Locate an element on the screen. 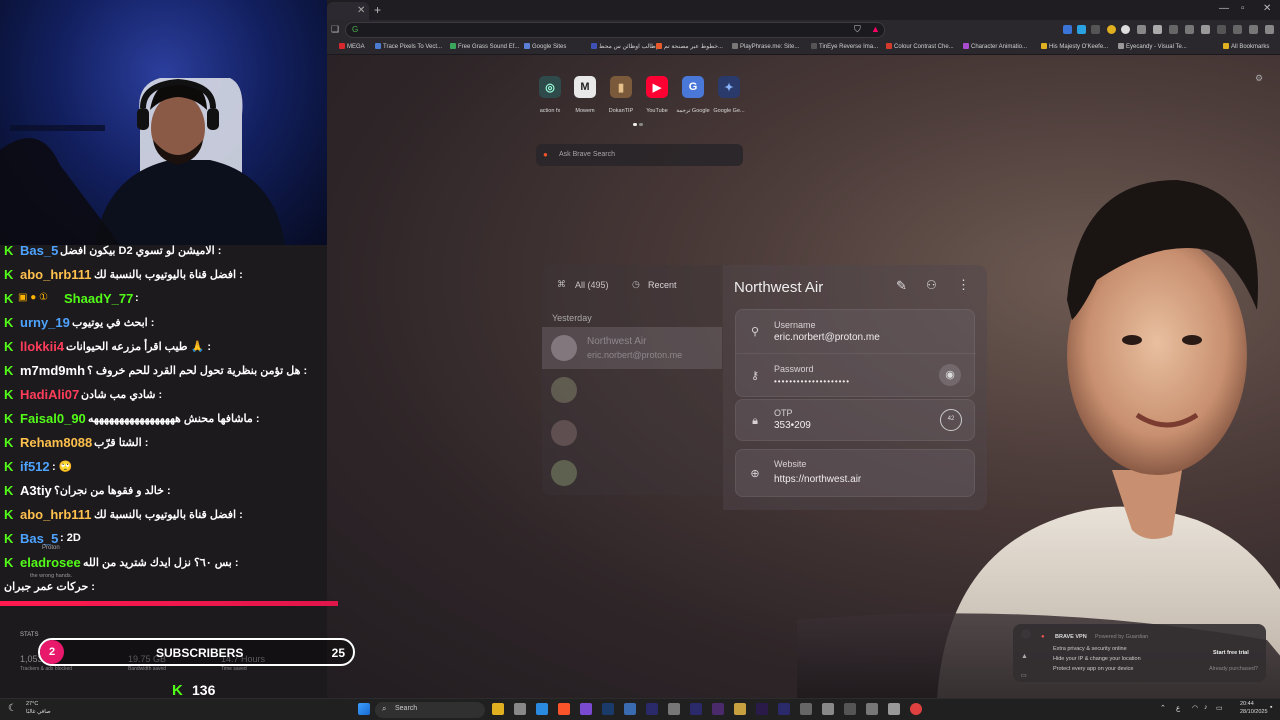  bookmark-icon: ❑ is located at coordinates (335, 29).